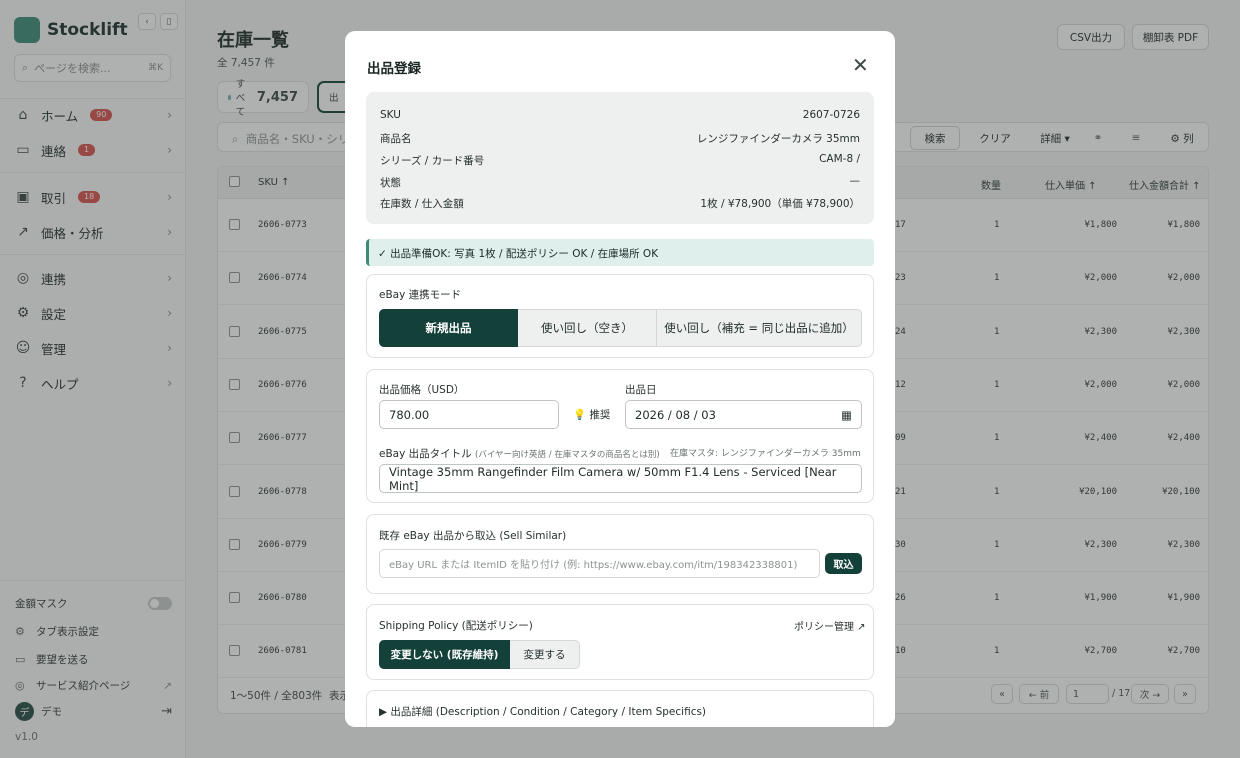 The image size is (1240, 758). Describe the element at coordinates (473, 536) in the screenshot. I see `import-label: 既存 eBay 出品から取込 (Sell Similar)` at that location.